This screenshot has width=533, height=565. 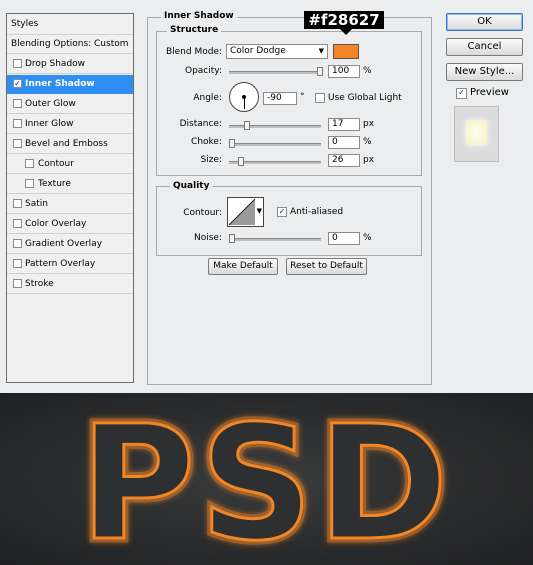 What do you see at coordinates (365, 98) in the screenshot?
I see `use-global-light-label: Use Global Light` at bounding box center [365, 98].